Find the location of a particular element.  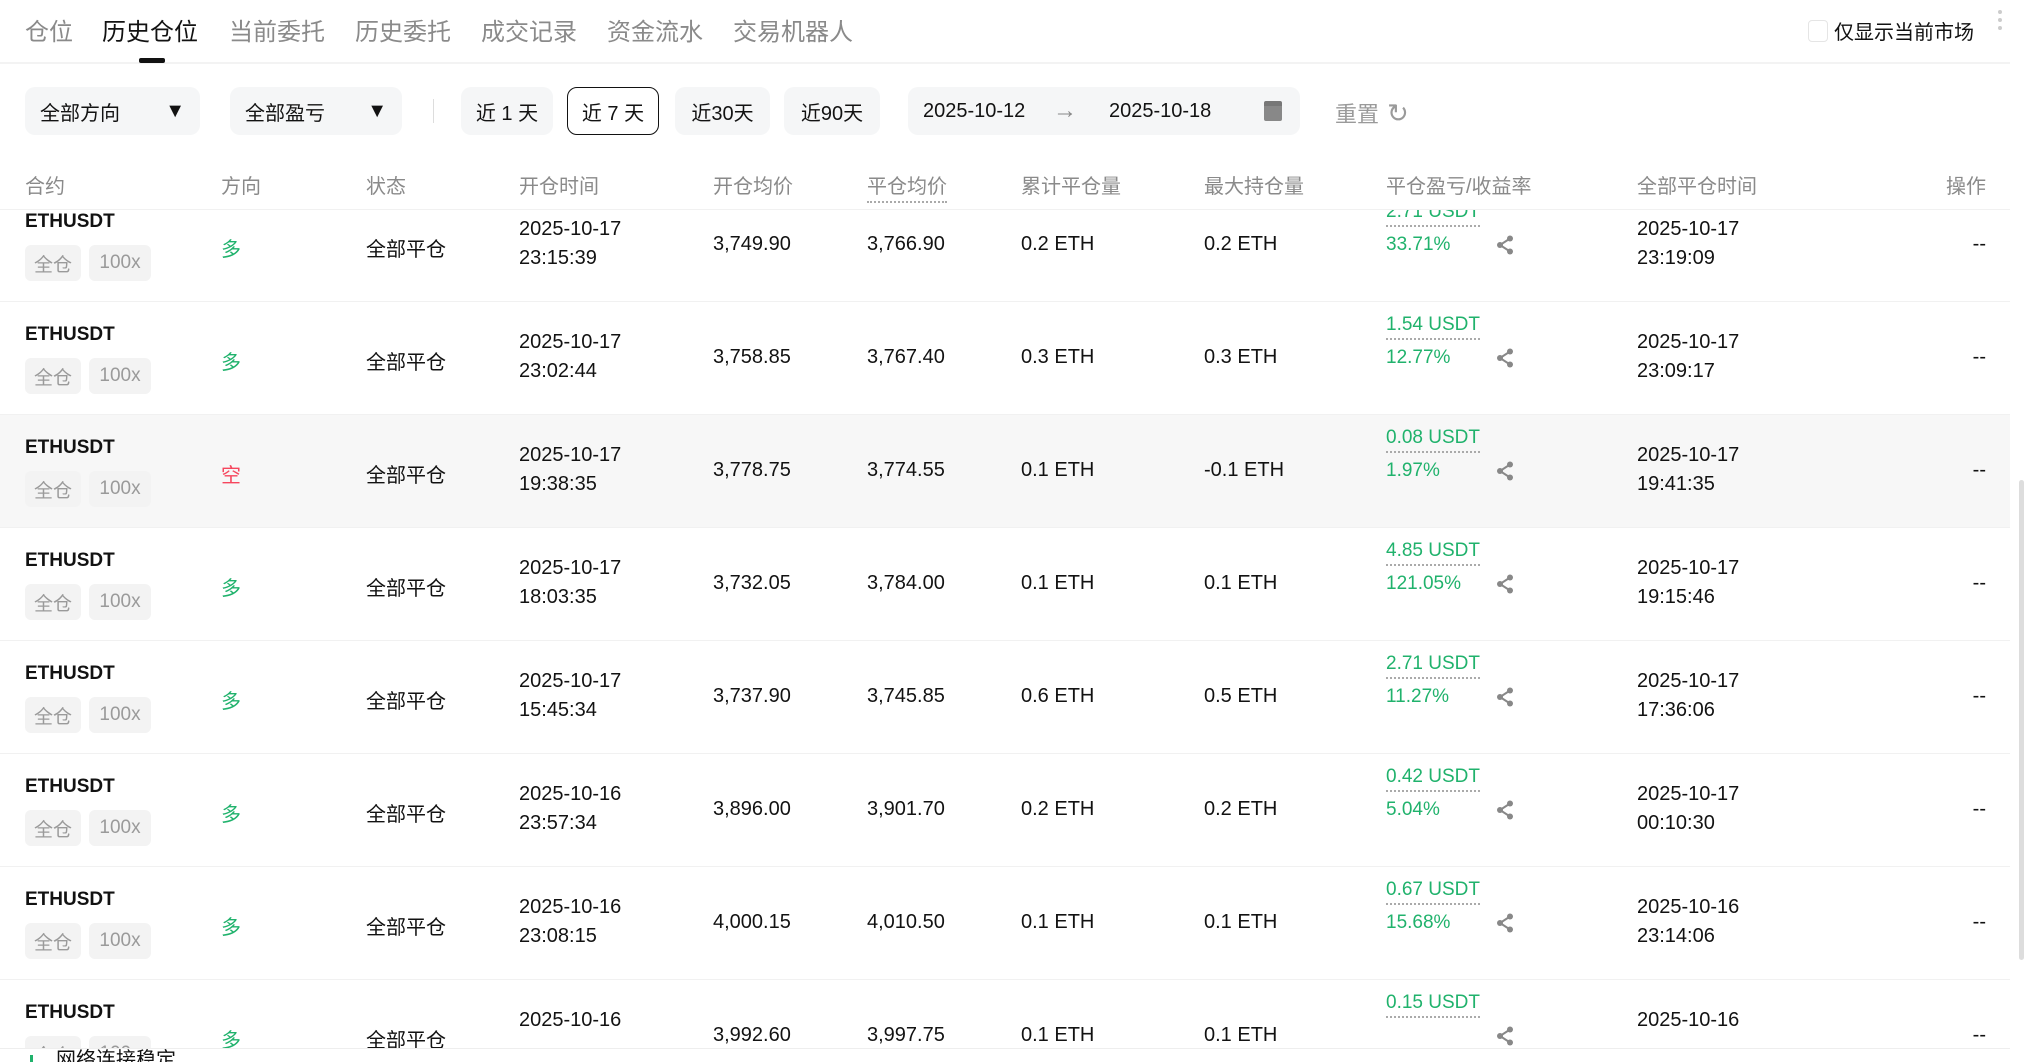

range-7d-button: 近 7 天 is located at coordinates (613, 111).